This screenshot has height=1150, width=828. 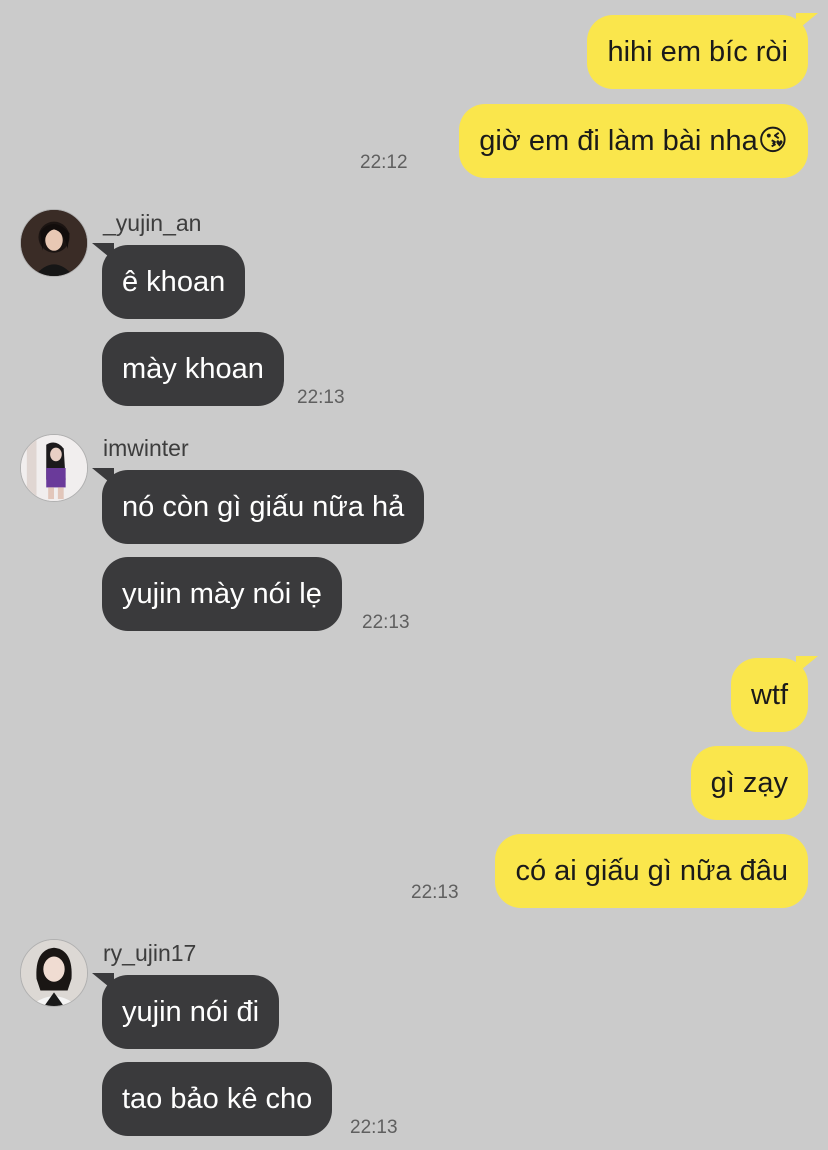 What do you see at coordinates (152, 223) in the screenshot?
I see `sender-name: _yujin_an` at bounding box center [152, 223].